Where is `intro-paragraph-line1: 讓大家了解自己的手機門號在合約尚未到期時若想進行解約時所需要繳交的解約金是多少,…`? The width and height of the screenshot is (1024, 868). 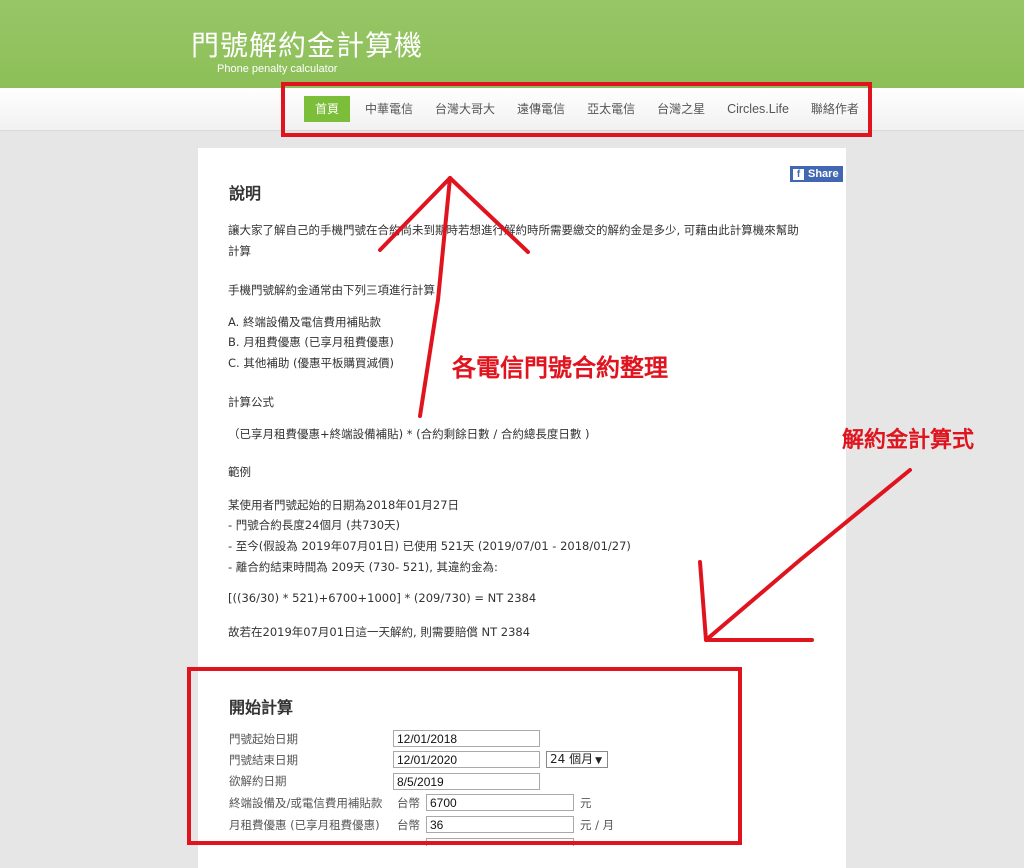 intro-paragraph-line1: 讓大家了解自己的手機門號在合約尚未到期時若想進行解約時所需要繳交的解約金是多少,… is located at coordinates (513, 230).